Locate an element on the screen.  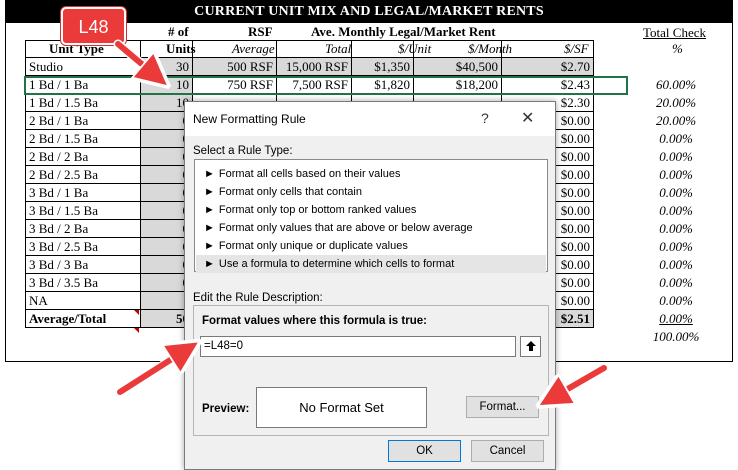
header-pct: % is located at coordinates (677, 48).